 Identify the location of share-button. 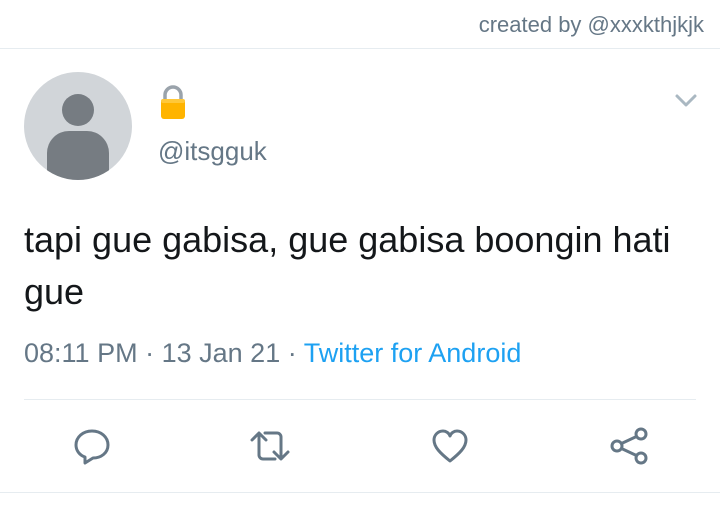
(629, 446).